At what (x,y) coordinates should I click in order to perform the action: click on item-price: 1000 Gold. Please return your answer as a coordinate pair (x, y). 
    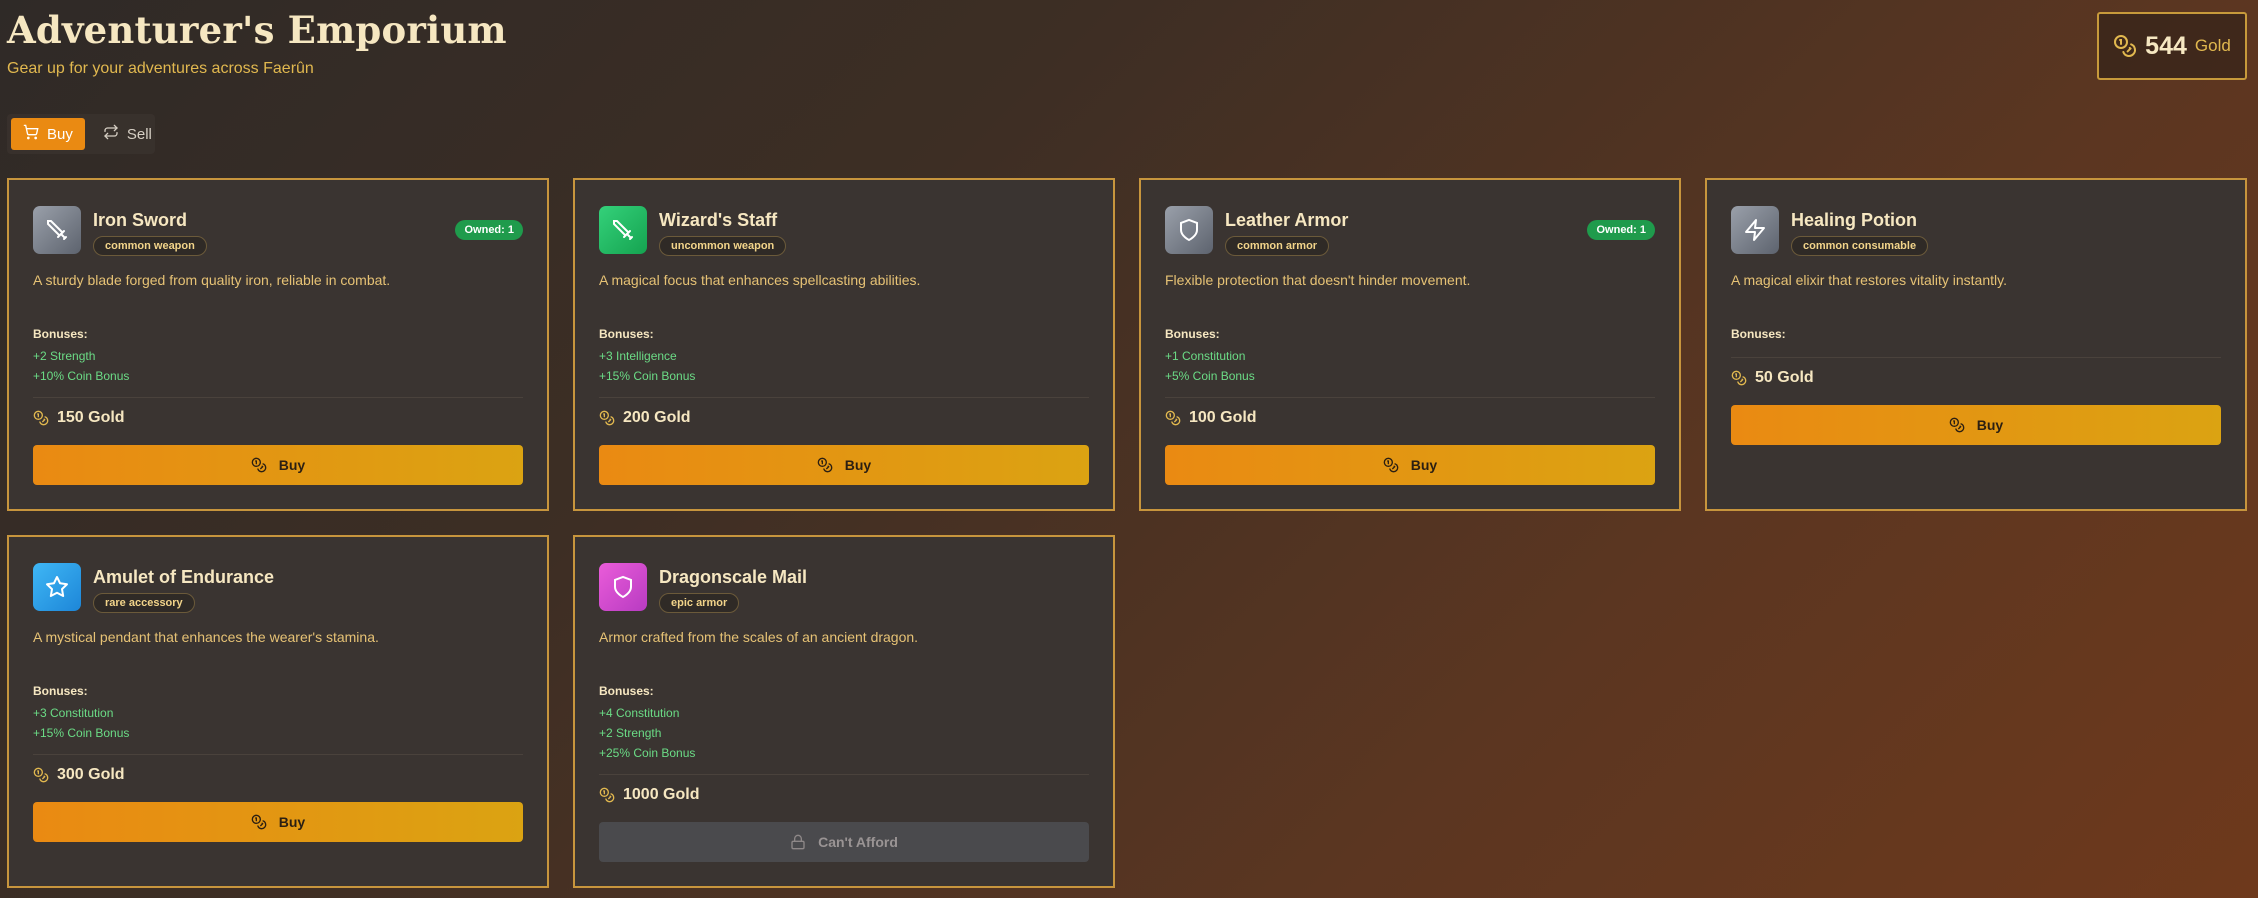
    Looking at the image, I should click on (649, 795).